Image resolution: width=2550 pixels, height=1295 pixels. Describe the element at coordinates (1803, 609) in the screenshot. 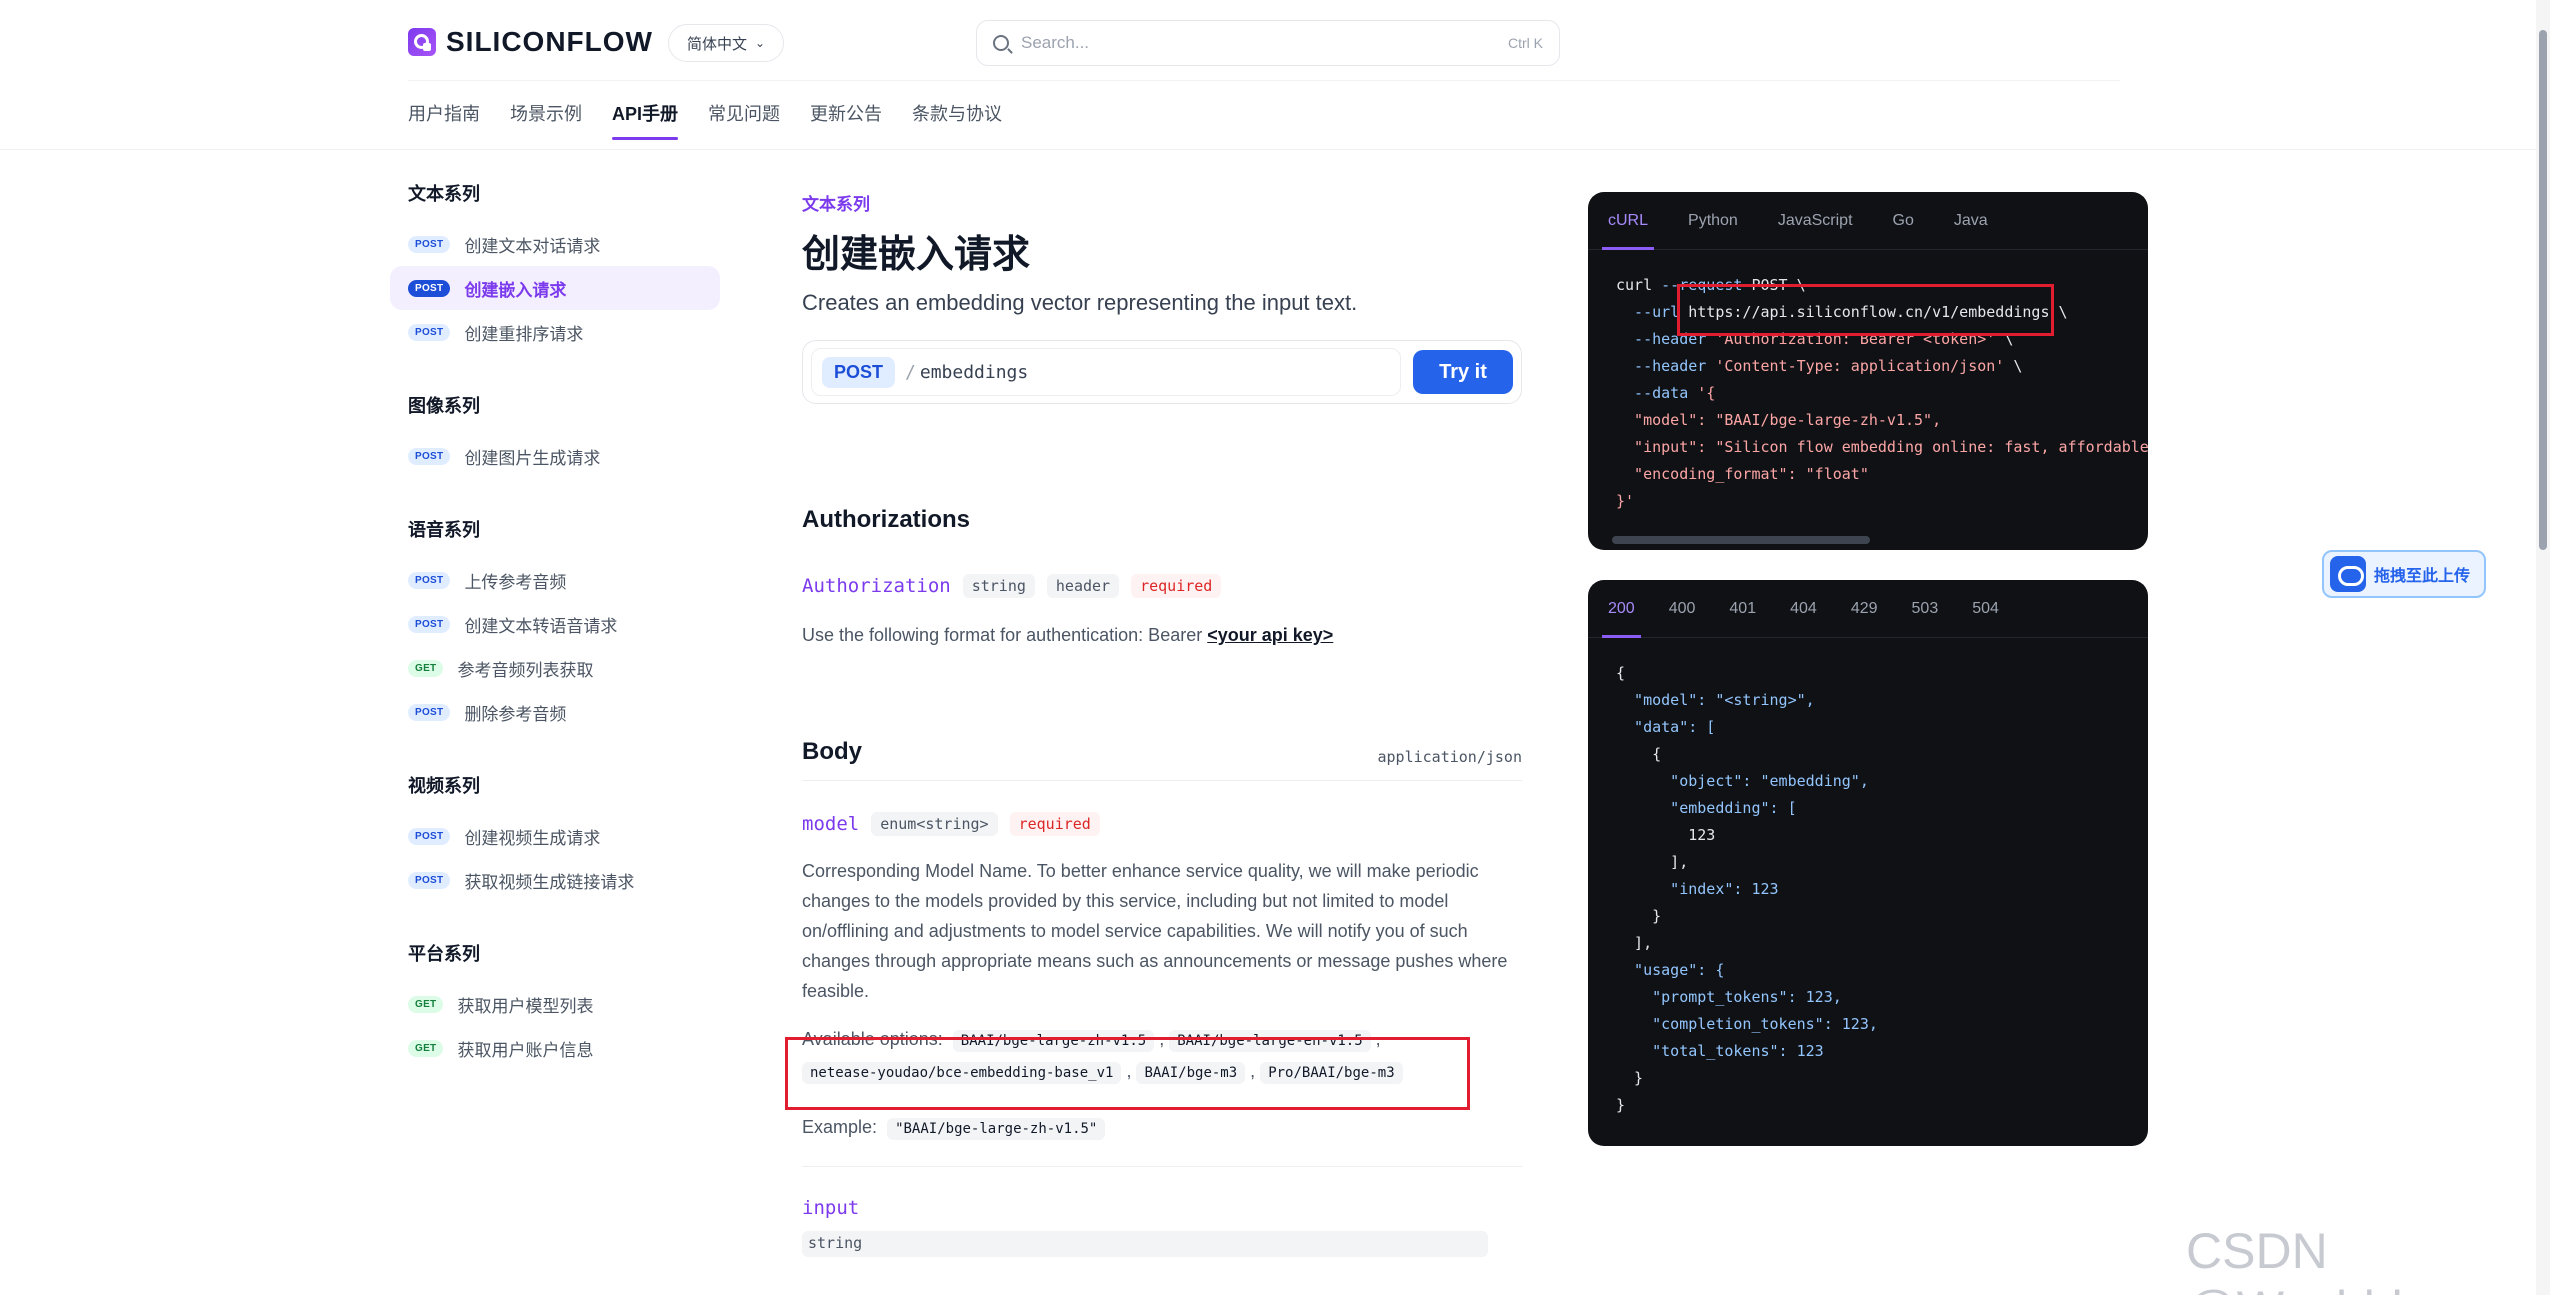

I see `tab-404: 404` at that location.